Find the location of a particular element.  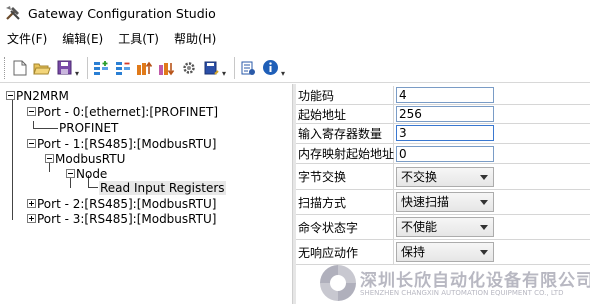

toolbar-separator is located at coordinates (88, 67).